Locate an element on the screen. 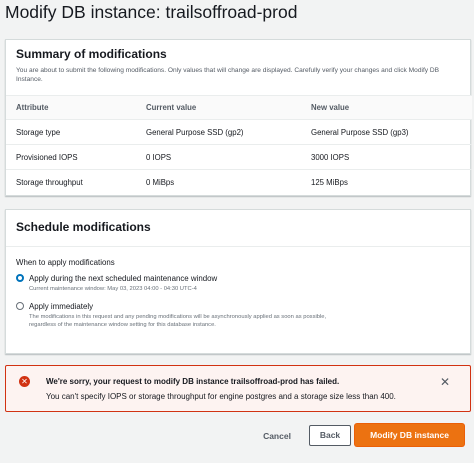 Image resolution: width=474 pixels, height=463 pixels. summary-title: Summary of modifications is located at coordinates (91, 54).